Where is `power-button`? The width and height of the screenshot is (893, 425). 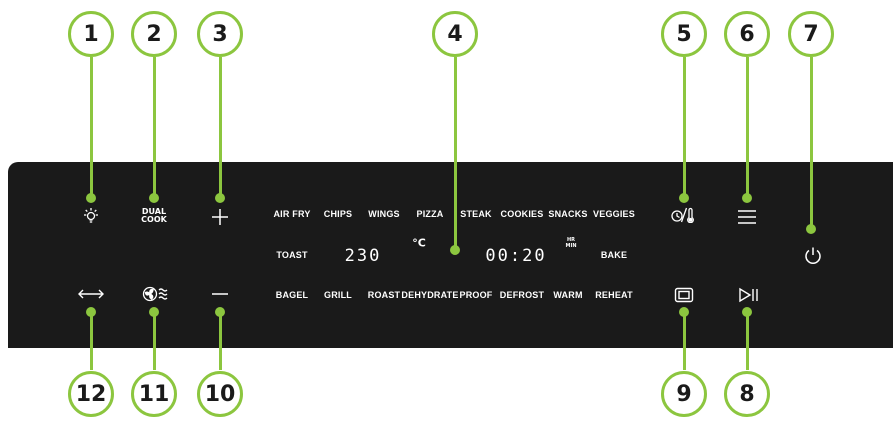
power-button is located at coordinates (813, 256).